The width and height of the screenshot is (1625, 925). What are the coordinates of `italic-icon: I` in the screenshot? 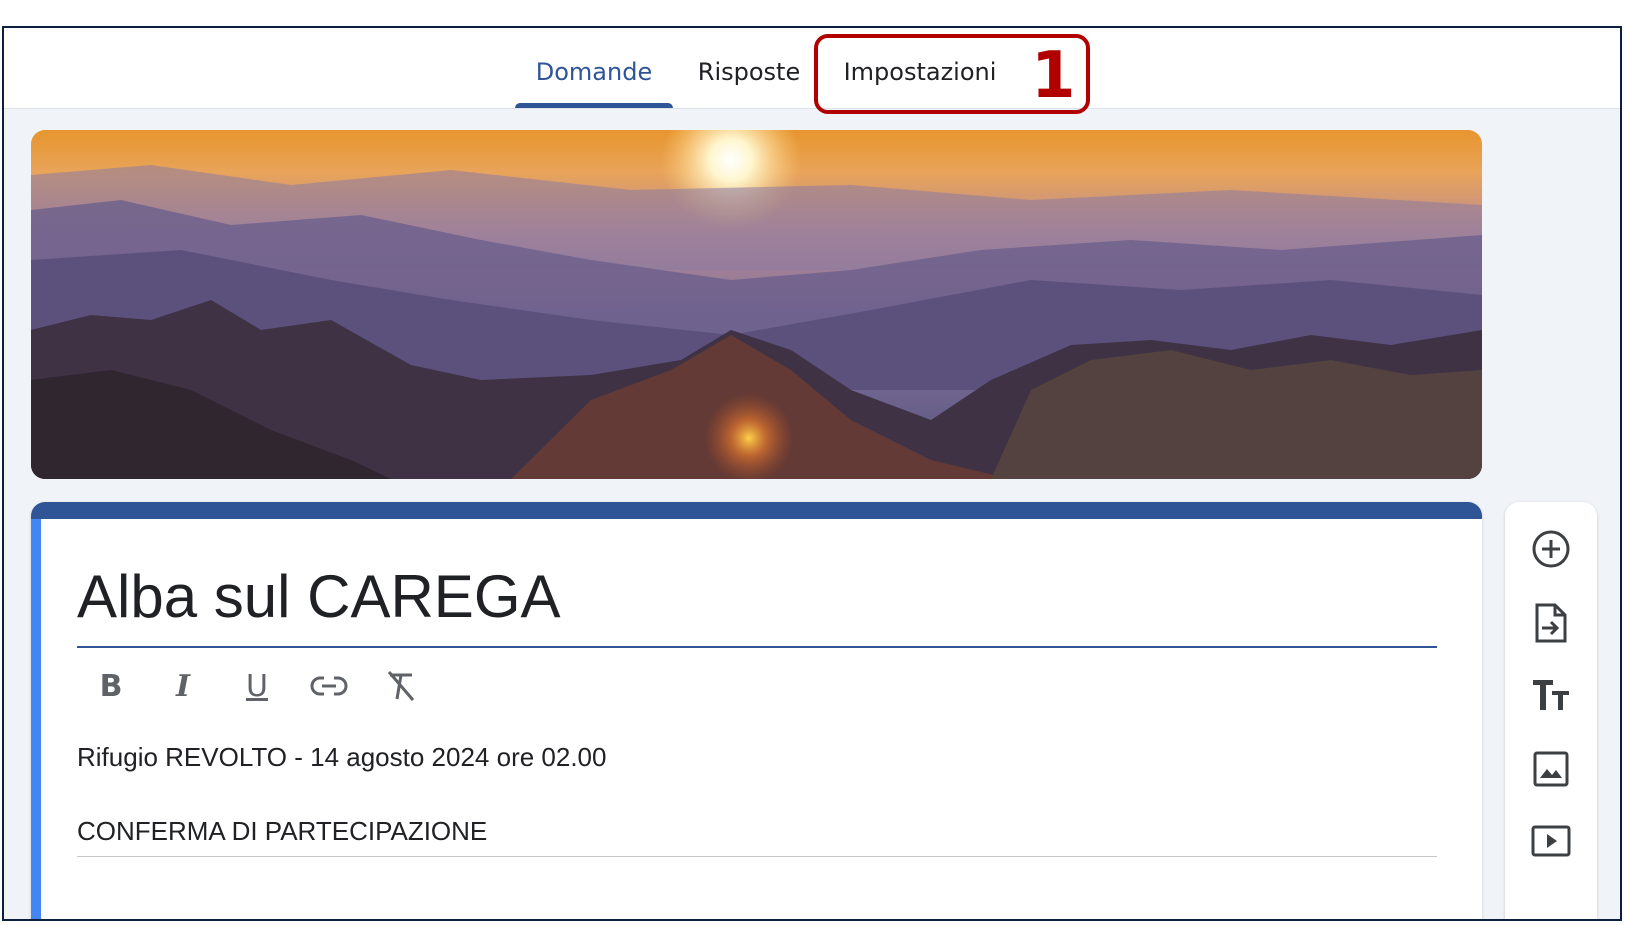 It's located at (183, 686).